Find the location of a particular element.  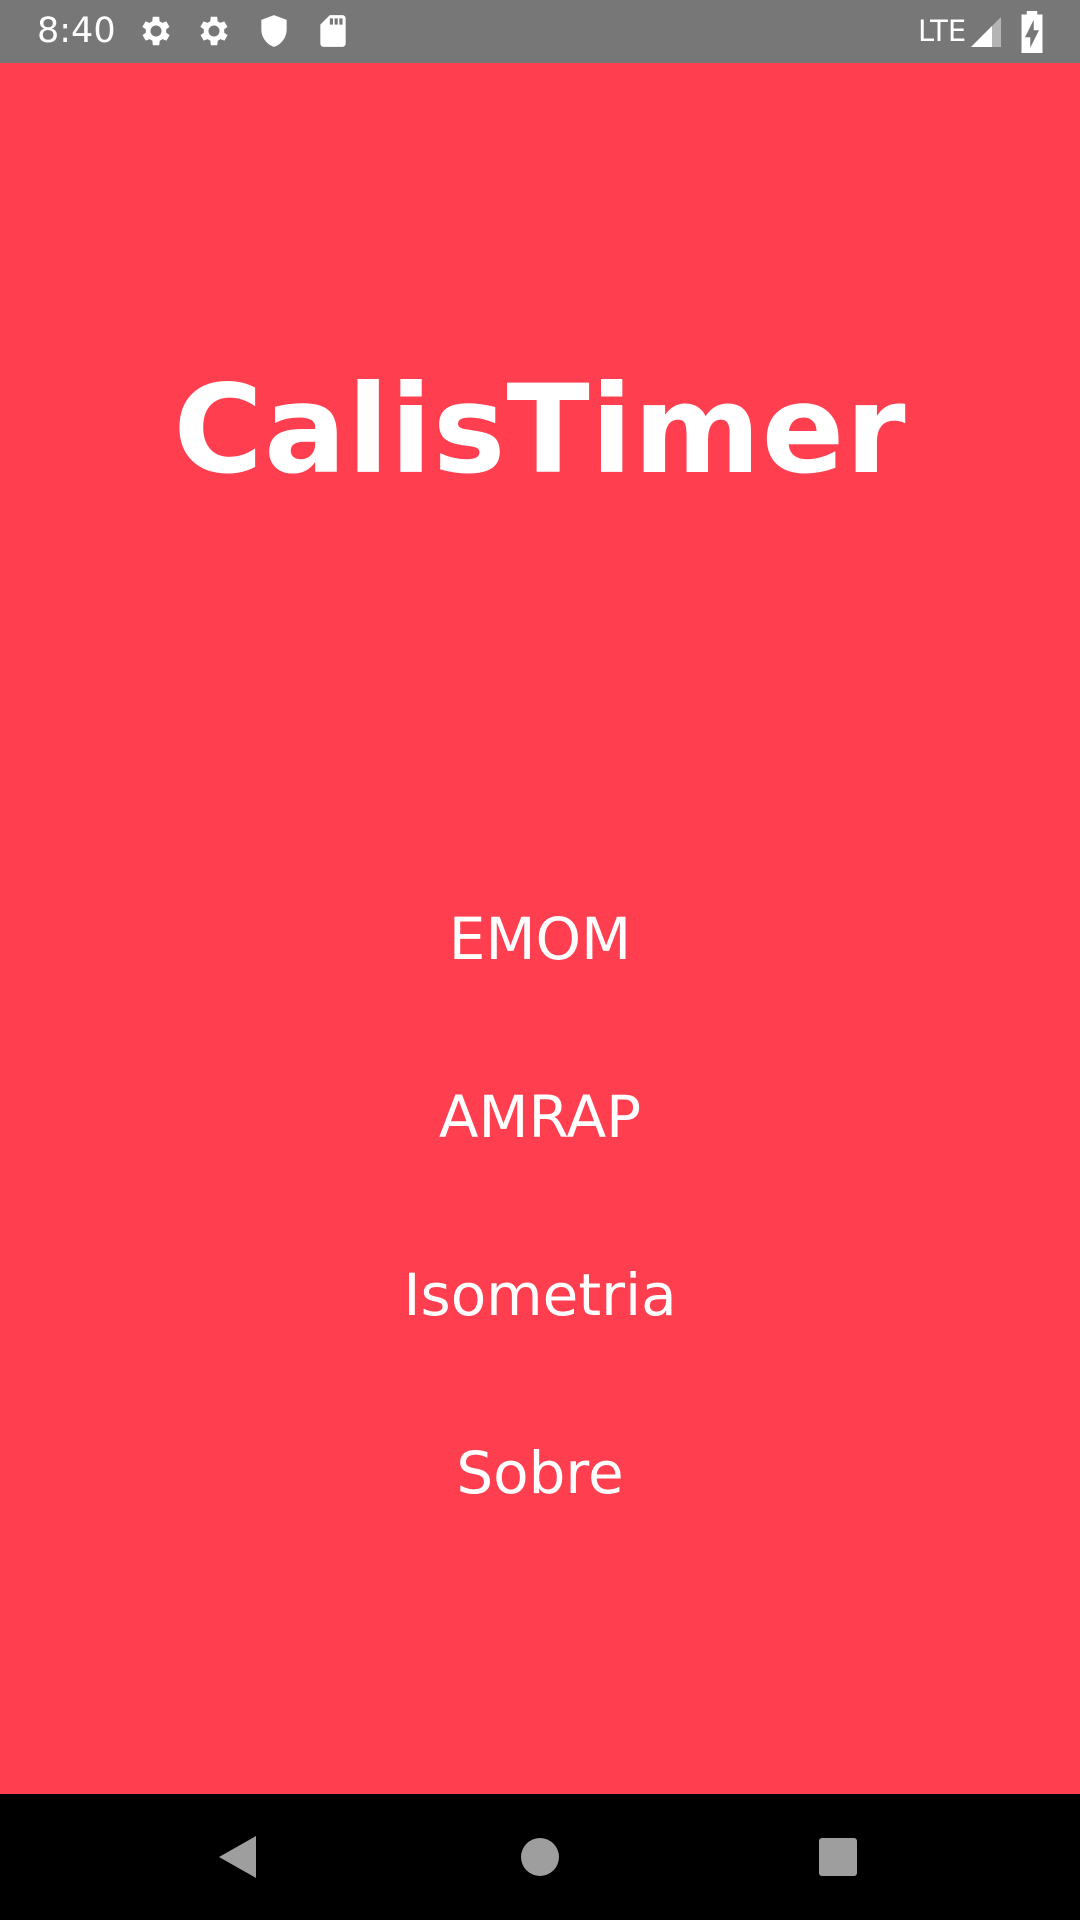

status-bar: 8:40 LTE is located at coordinates (540, 31).